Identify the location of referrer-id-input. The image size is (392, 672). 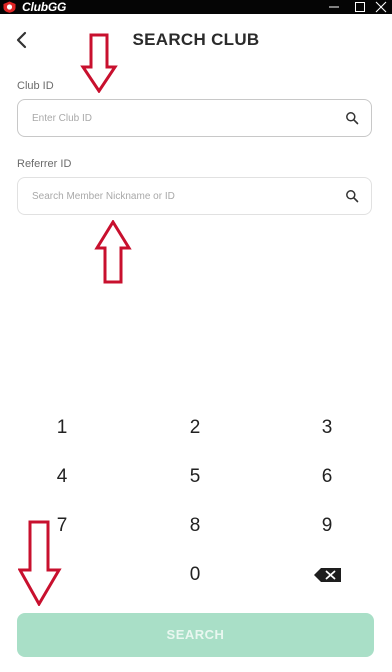
(182, 196).